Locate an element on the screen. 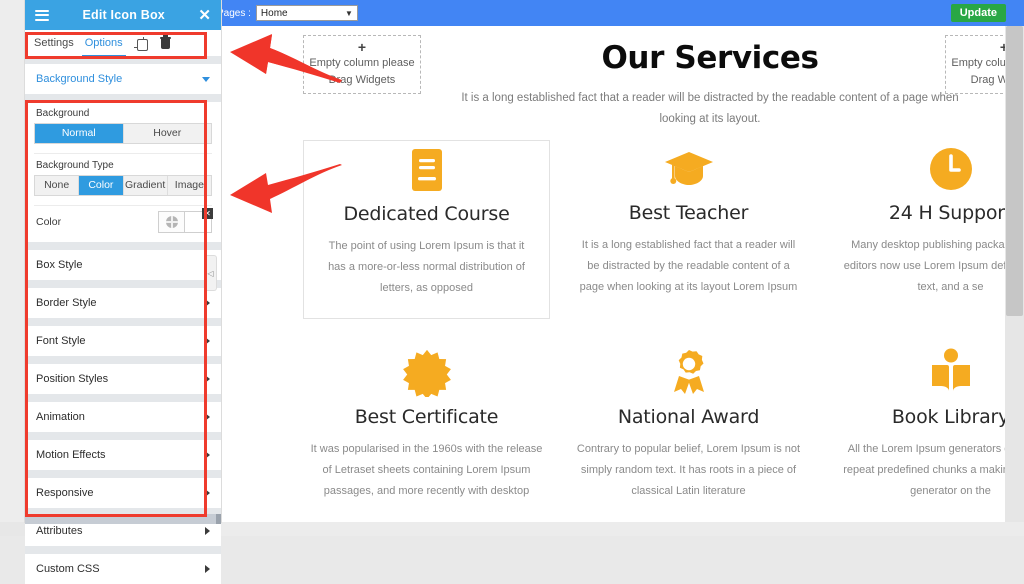 Image resolution: width=1024 pixels, height=584 pixels. trash-icon is located at coordinates (166, 42).